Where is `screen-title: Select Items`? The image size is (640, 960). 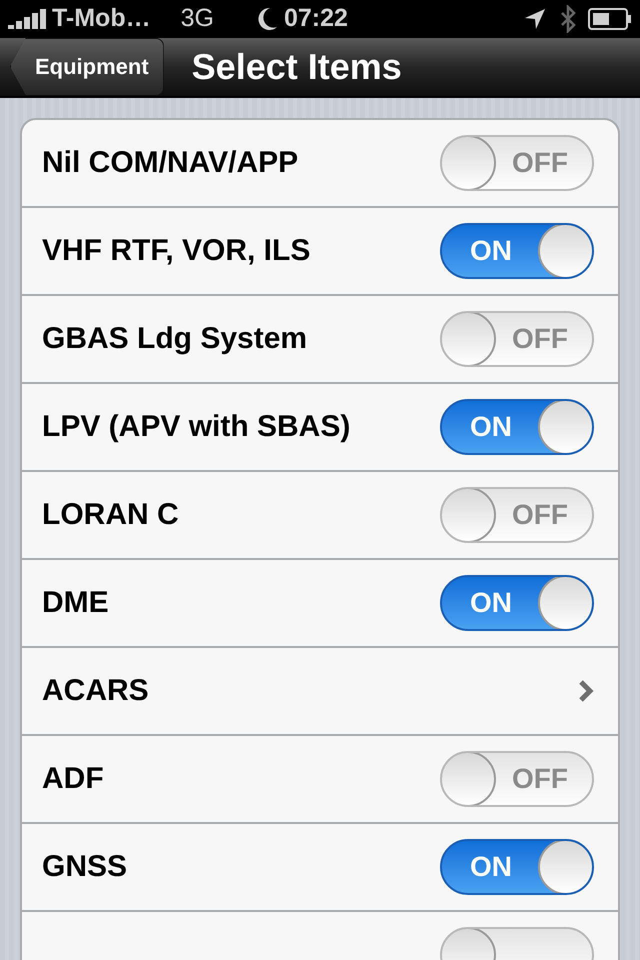
screen-title: Select Items is located at coordinates (297, 66).